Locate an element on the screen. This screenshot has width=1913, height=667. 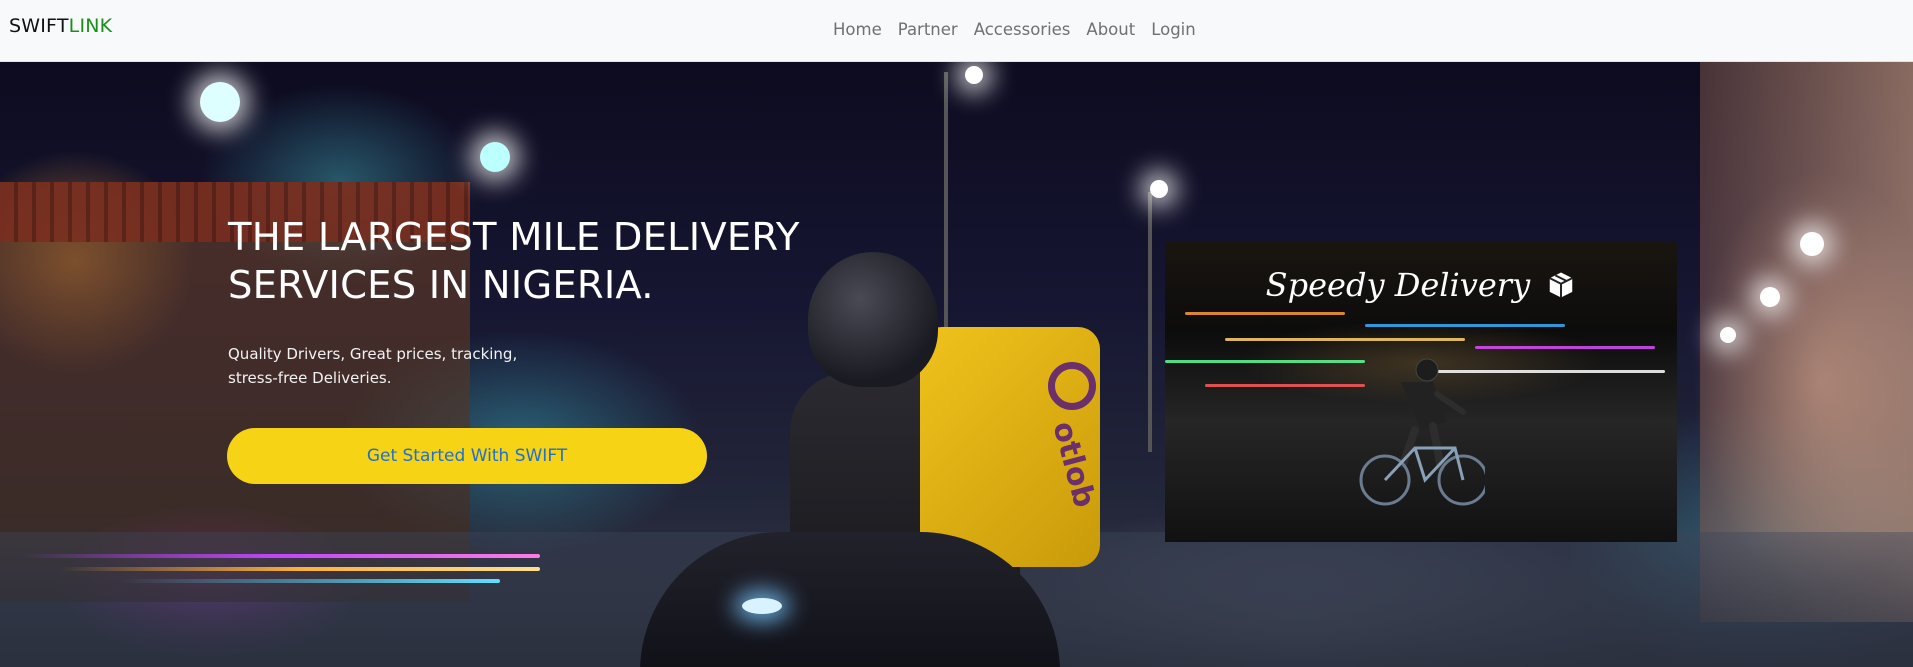
brand-logo-swift: SWIFT is located at coordinates (39, 26).